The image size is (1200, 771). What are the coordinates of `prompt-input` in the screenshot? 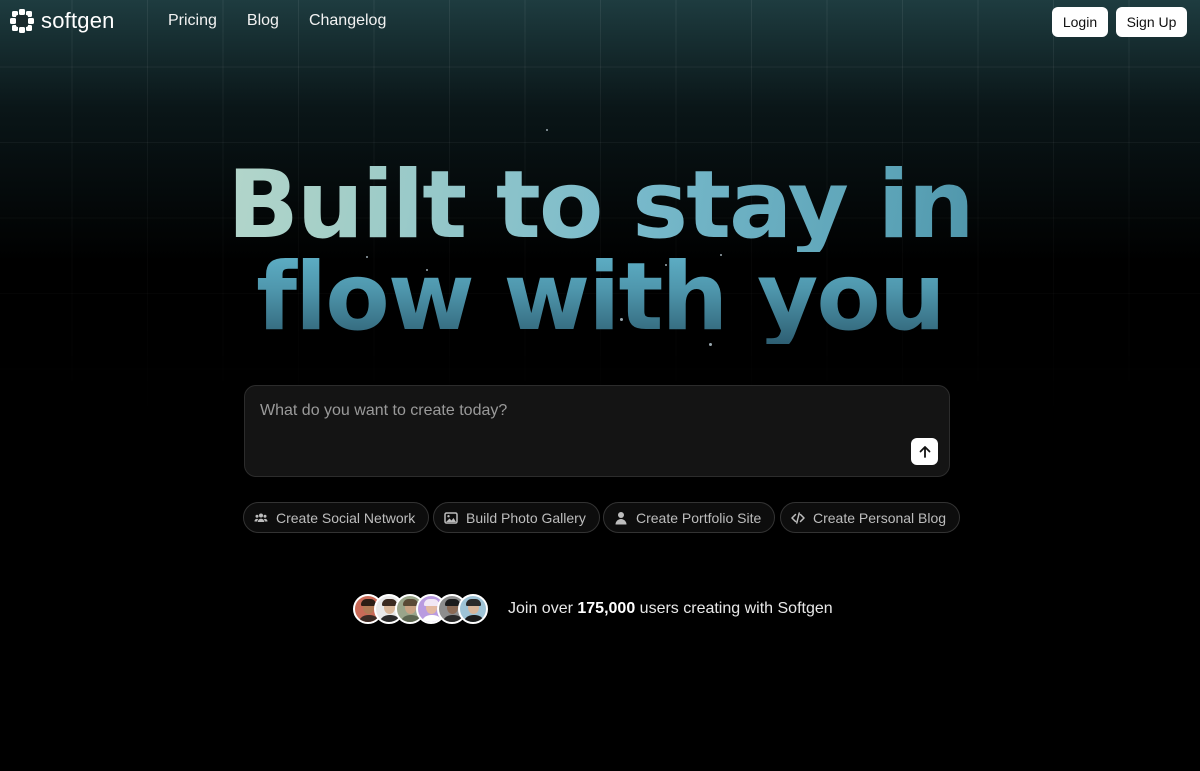 It's located at (580, 432).